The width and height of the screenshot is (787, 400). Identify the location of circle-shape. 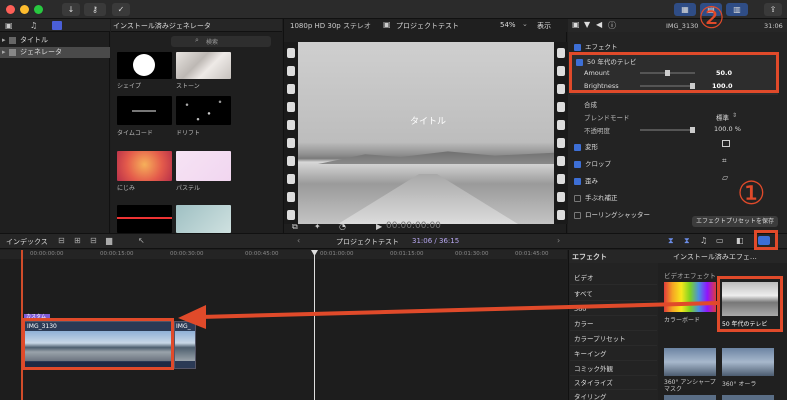
(144, 65).